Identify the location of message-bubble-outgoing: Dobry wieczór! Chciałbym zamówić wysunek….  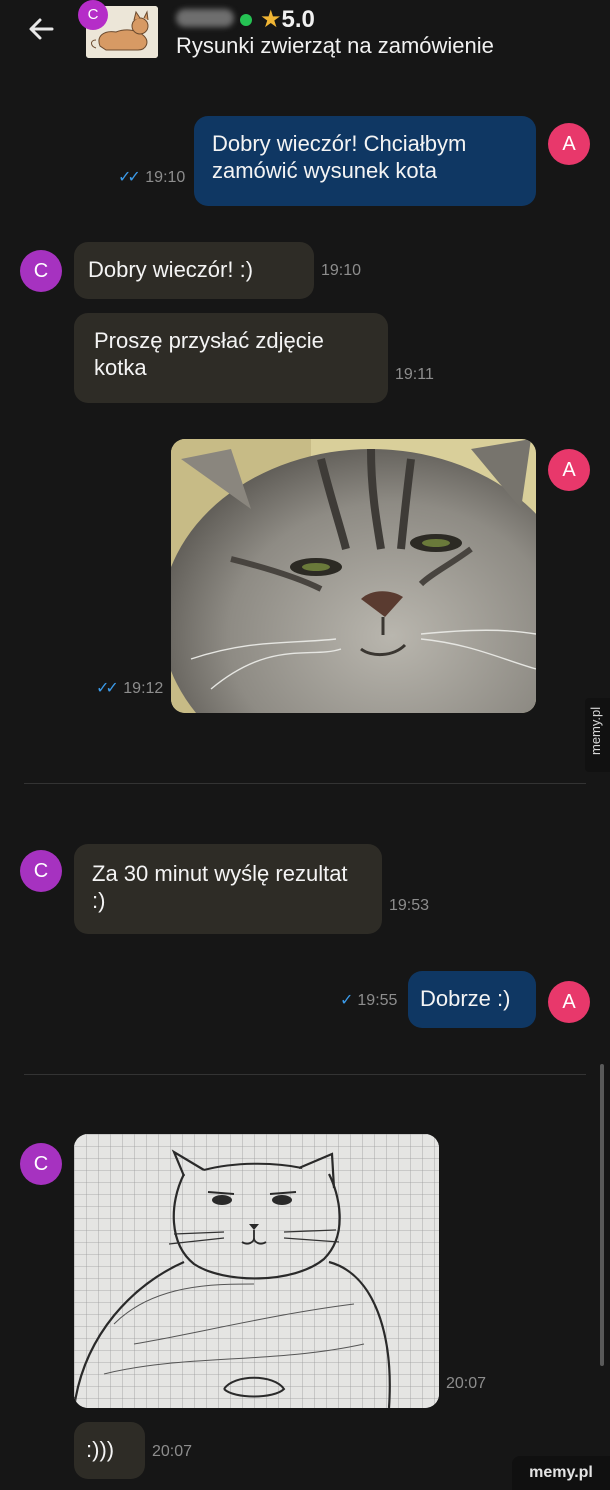
(365, 161).